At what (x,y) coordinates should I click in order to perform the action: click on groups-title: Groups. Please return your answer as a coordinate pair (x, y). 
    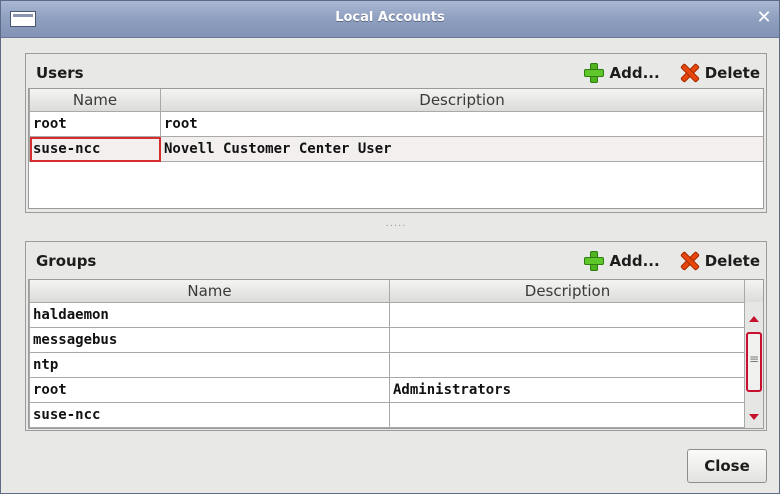
    Looking at the image, I should click on (66, 261).